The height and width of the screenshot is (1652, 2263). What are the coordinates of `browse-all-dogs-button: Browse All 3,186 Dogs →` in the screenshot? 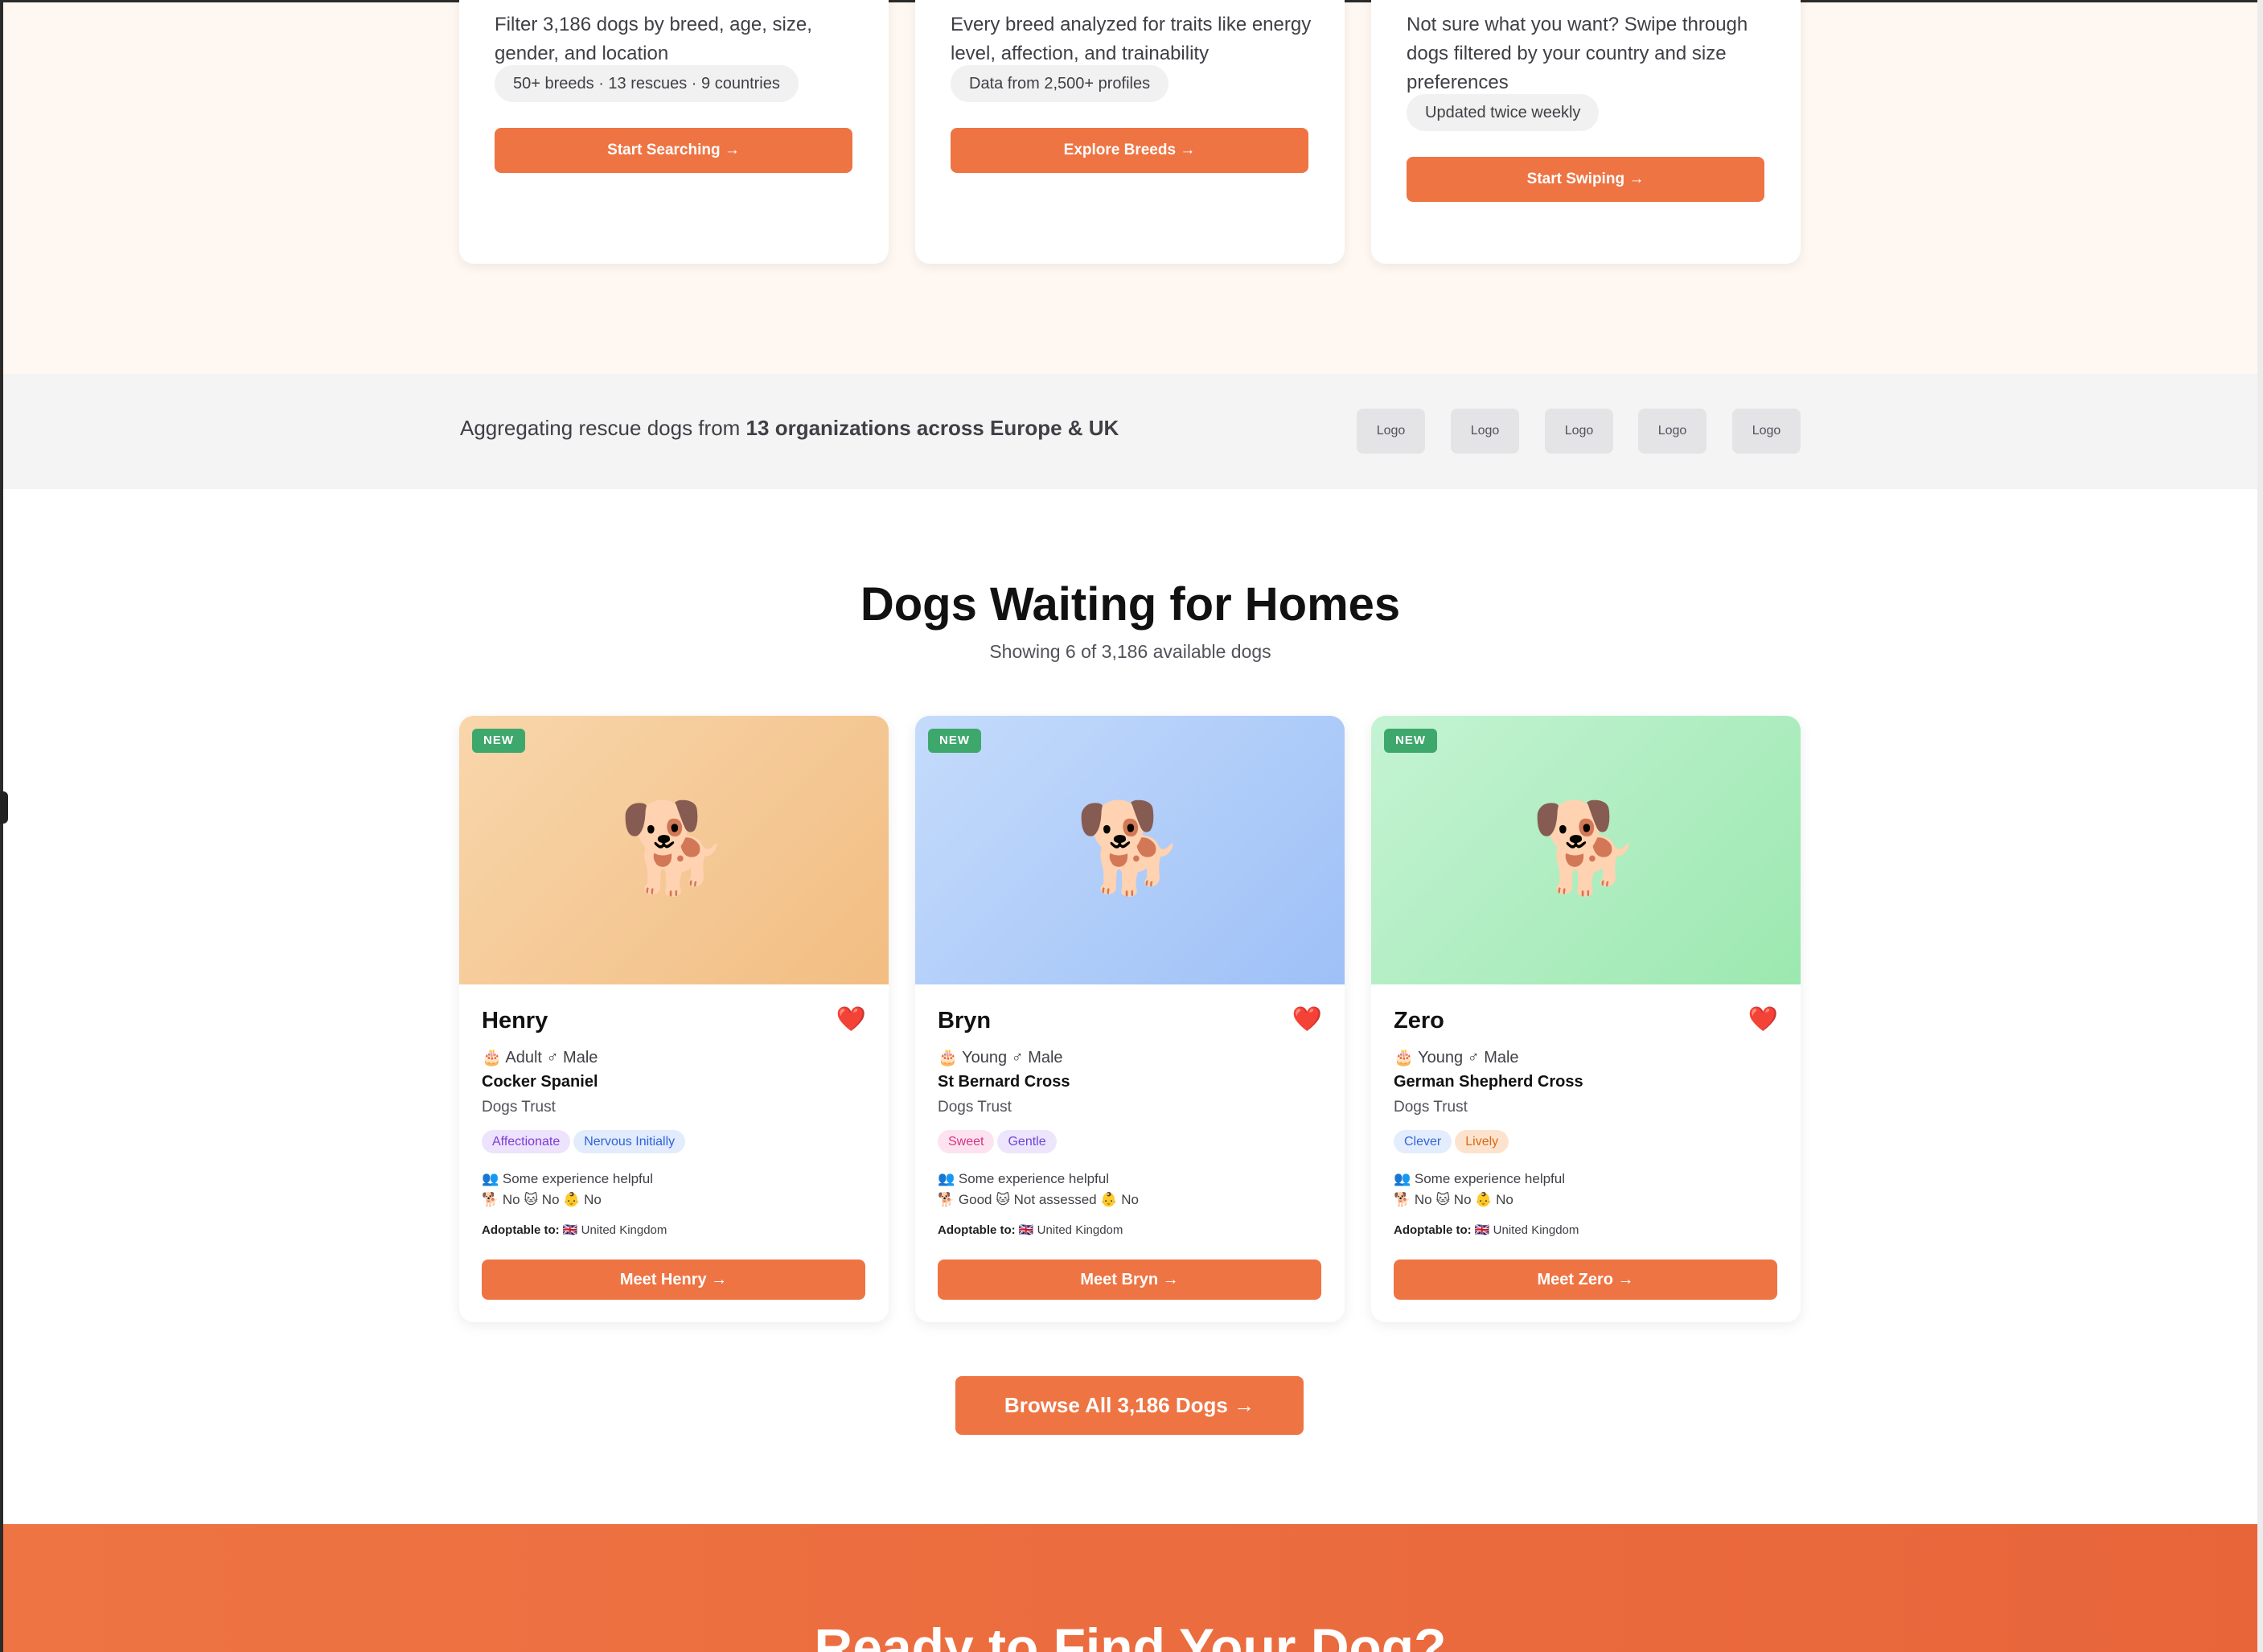 It's located at (1129, 1405).